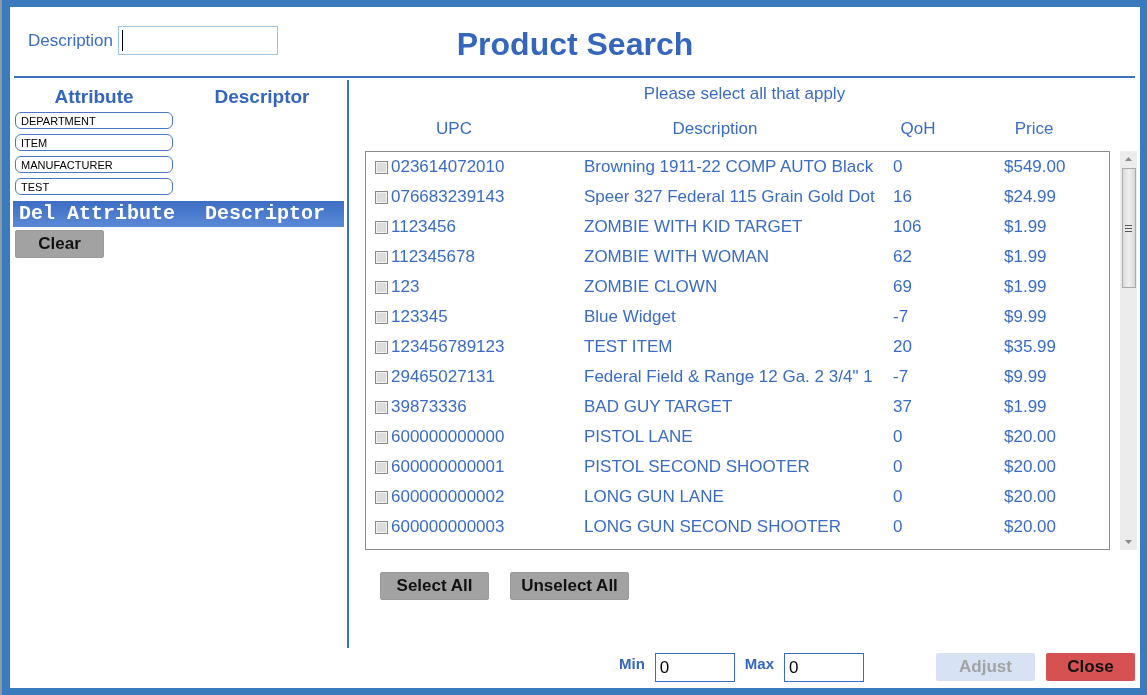  Describe the element at coordinates (429, 407) in the screenshot. I see `upc-cell: 39873336` at that location.